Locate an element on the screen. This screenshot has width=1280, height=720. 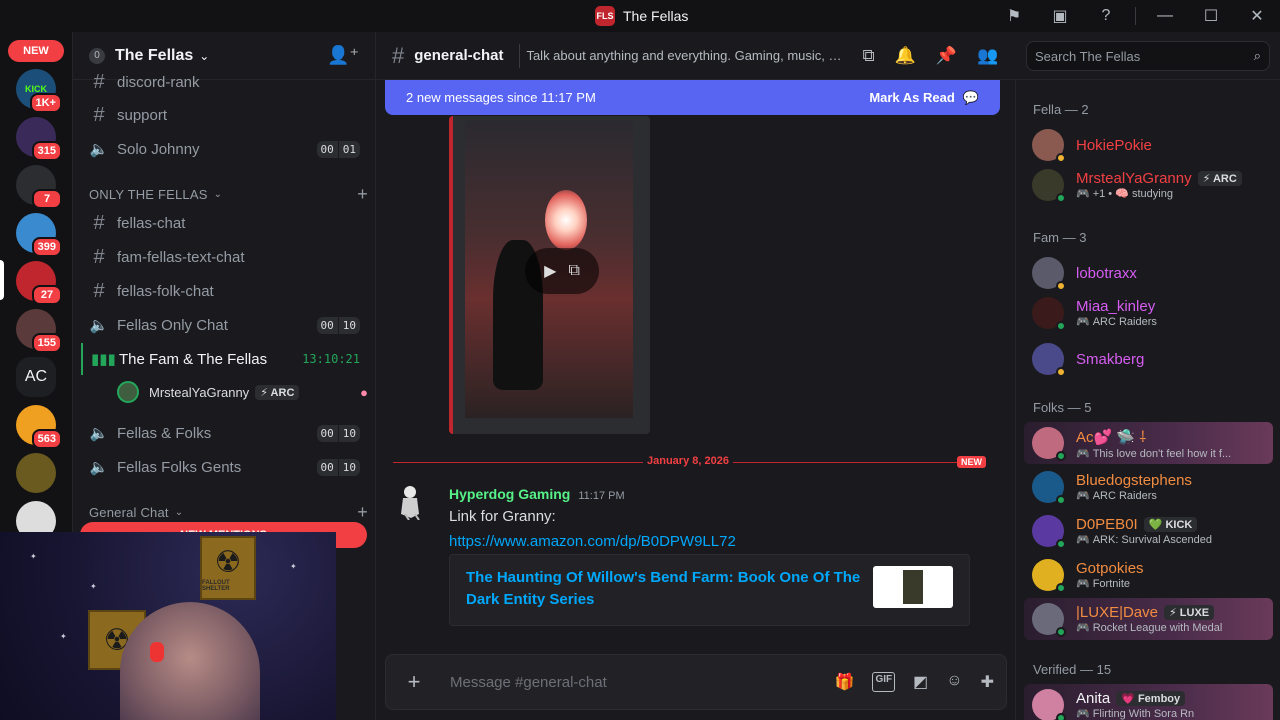
channel-fam-fellas-text-chat: # fam-fellas-text-chat is located at coordinates (224, 257).